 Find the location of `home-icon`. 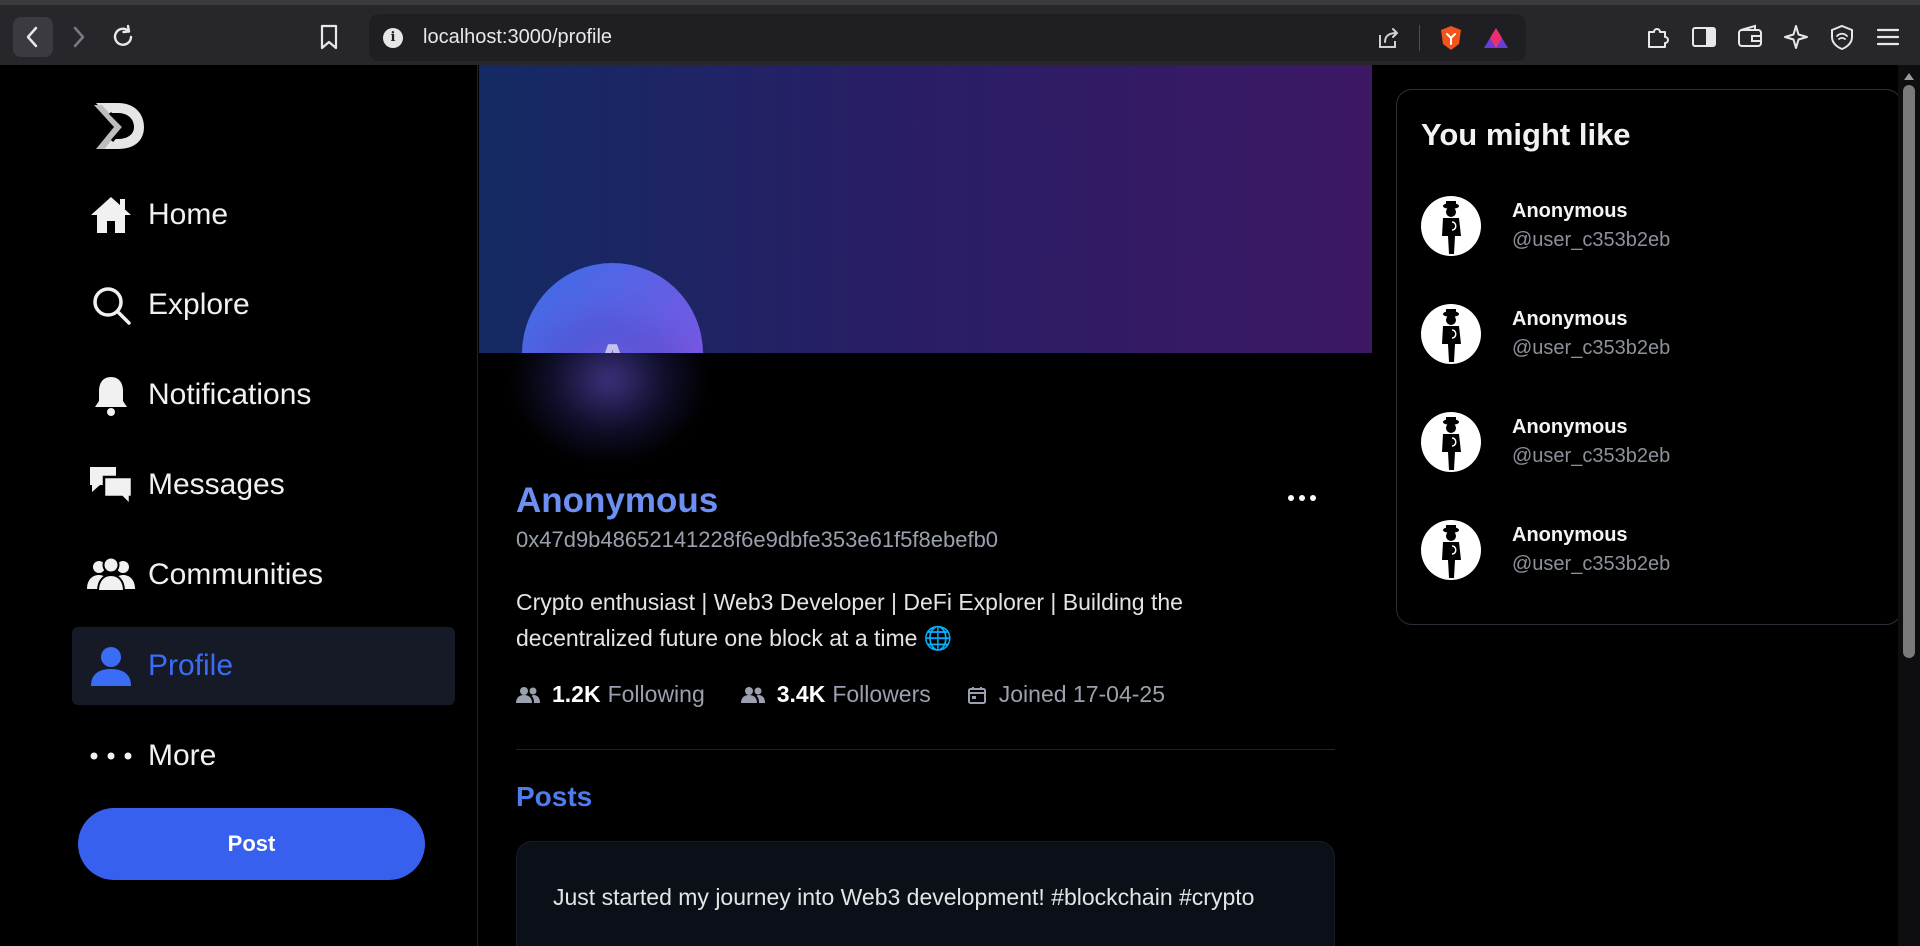

home-icon is located at coordinates (111, 215).